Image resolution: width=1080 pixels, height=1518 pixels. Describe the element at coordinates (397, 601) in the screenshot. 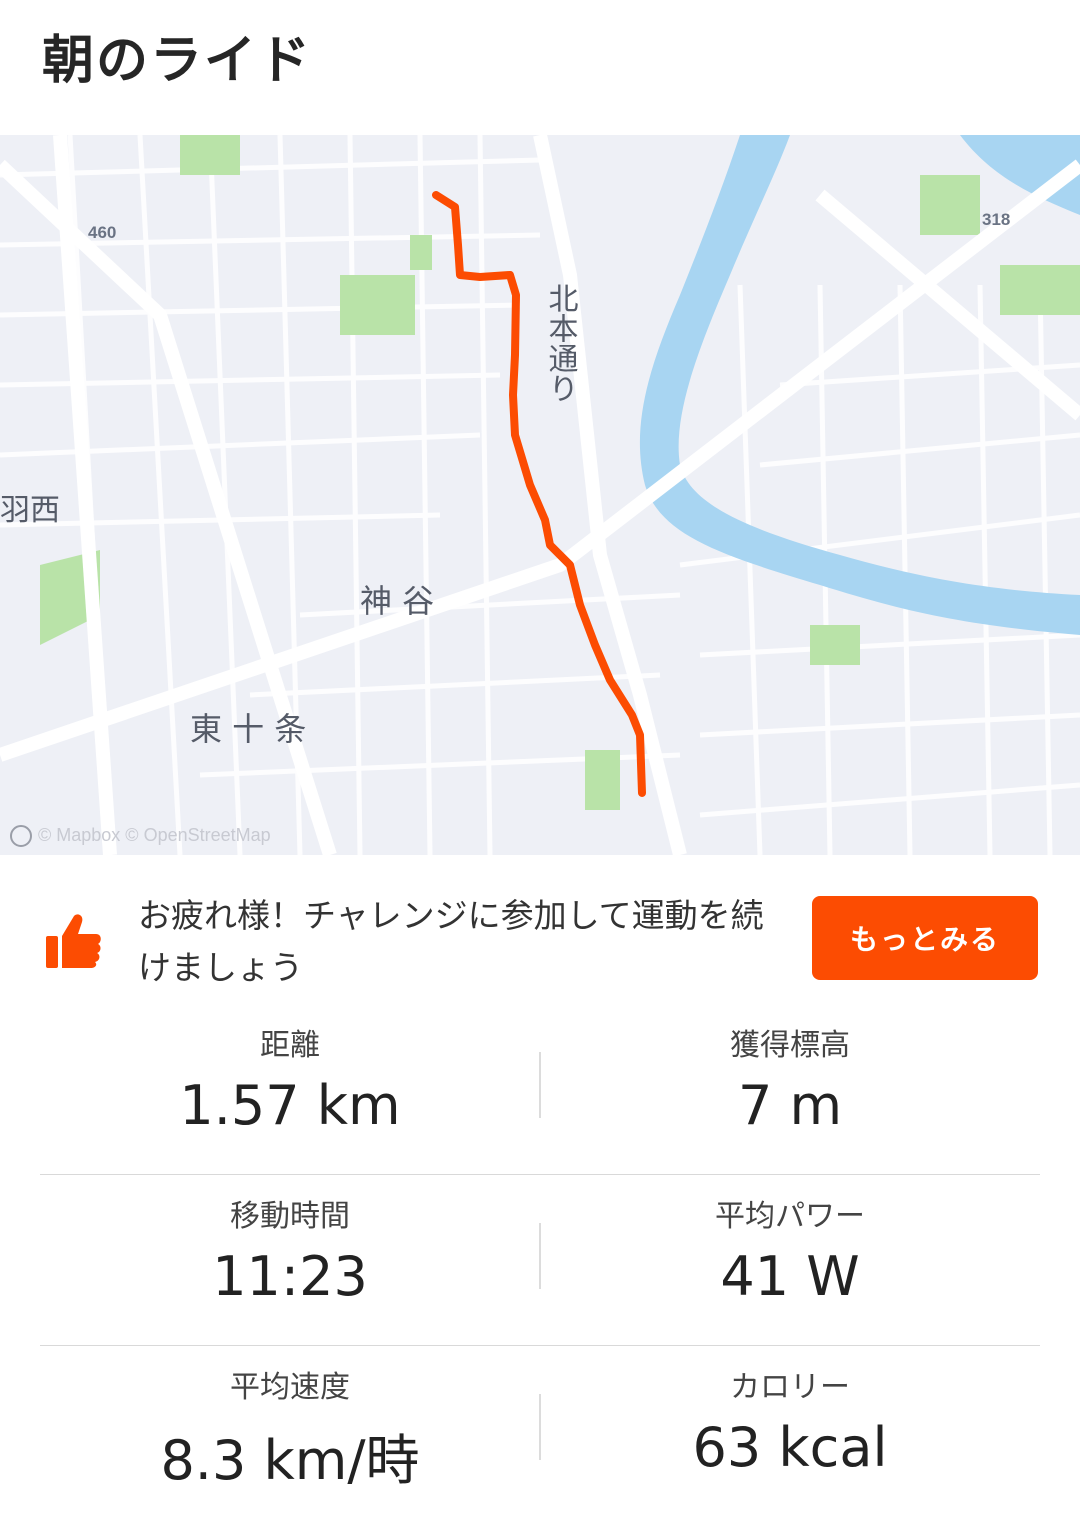

I see `kamiya-label: 神 谷` at that location.